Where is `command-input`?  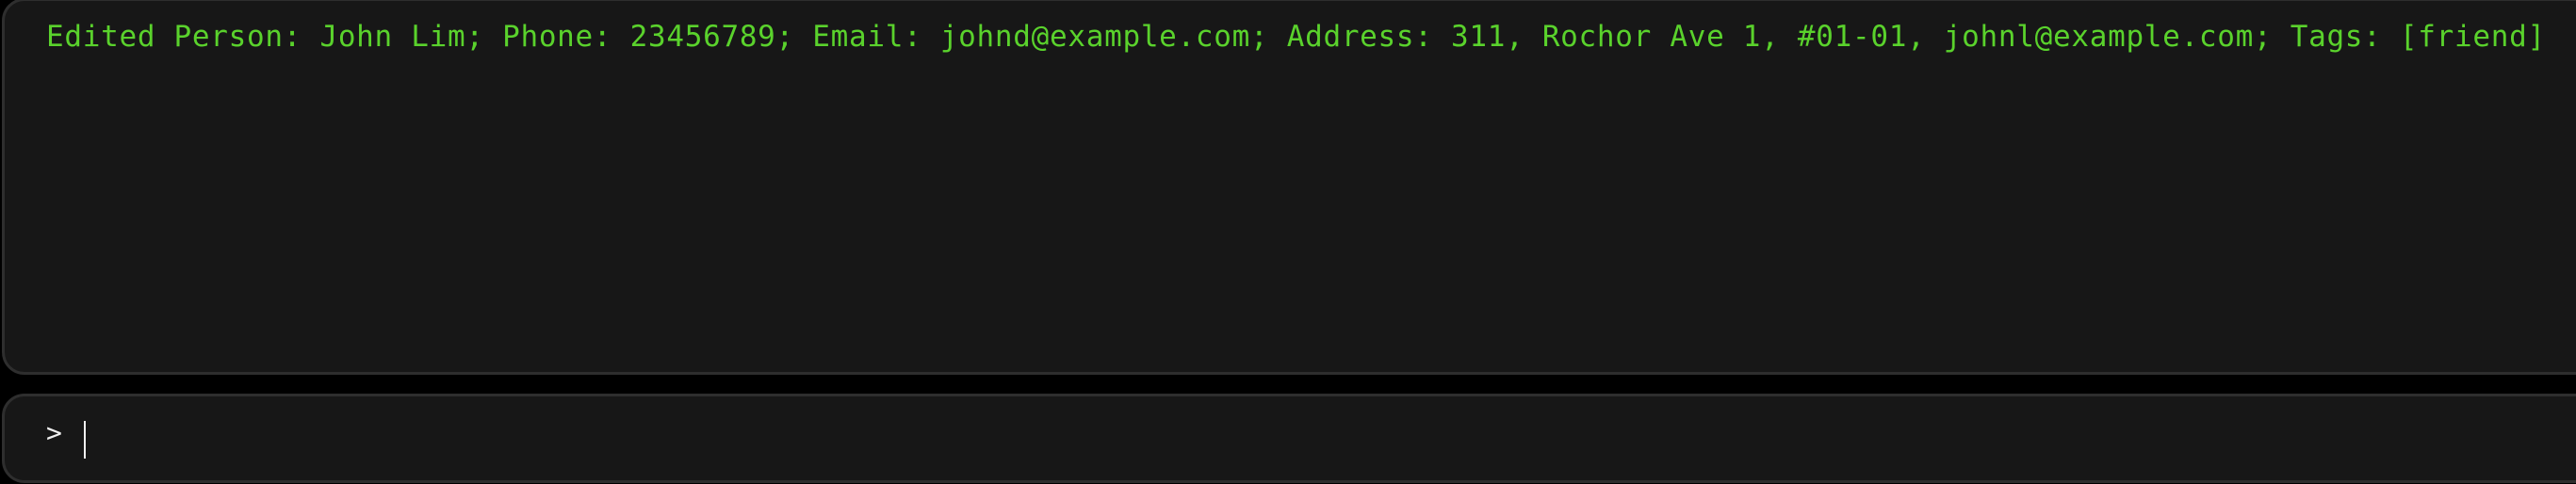
command-input is located at coordinates (1305, 437).